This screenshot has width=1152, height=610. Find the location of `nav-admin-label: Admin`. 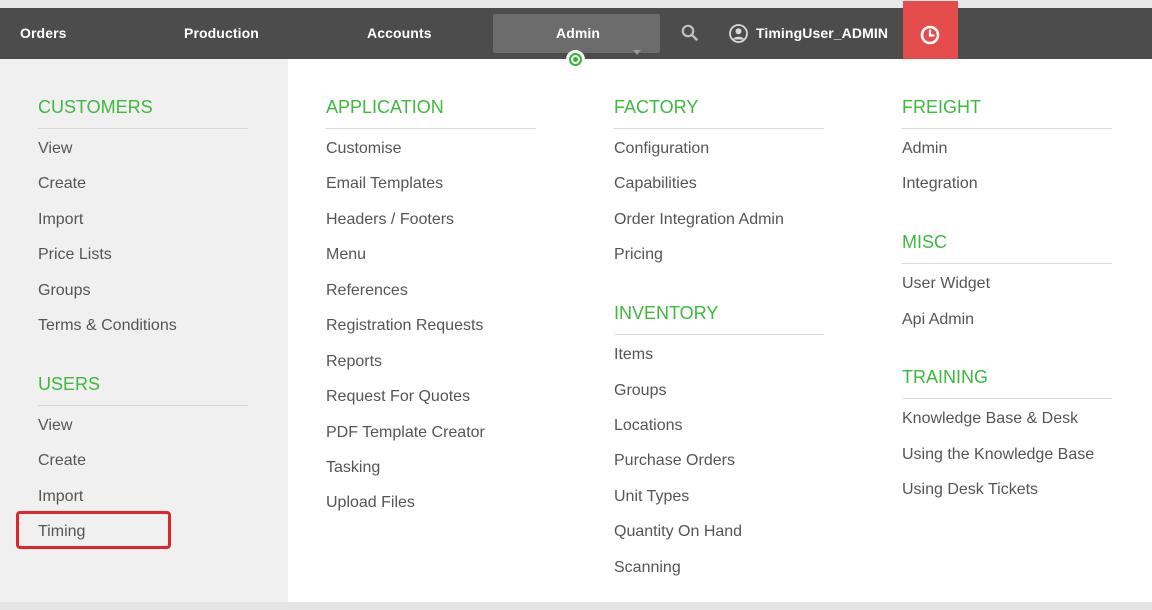

nav-admin-label: Admin is located at coordinates (578, 33).